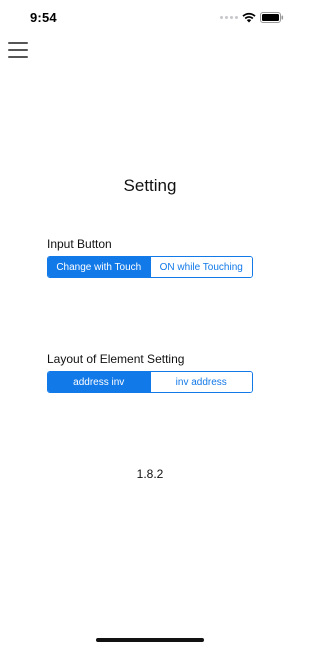 This screenshot has height=649, width=320. Describe the element at coordinates (200, 267) in the screenshot. I see `segment-on-while-touching: ON while Touching` at that location.